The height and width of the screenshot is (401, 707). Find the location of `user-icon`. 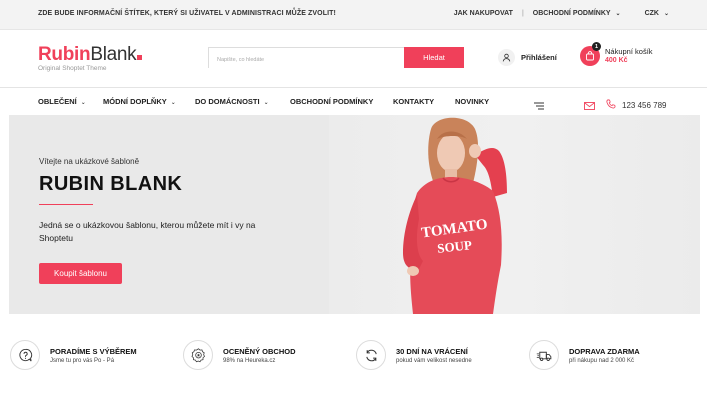

user-icon is located at coordinates (506, 57).